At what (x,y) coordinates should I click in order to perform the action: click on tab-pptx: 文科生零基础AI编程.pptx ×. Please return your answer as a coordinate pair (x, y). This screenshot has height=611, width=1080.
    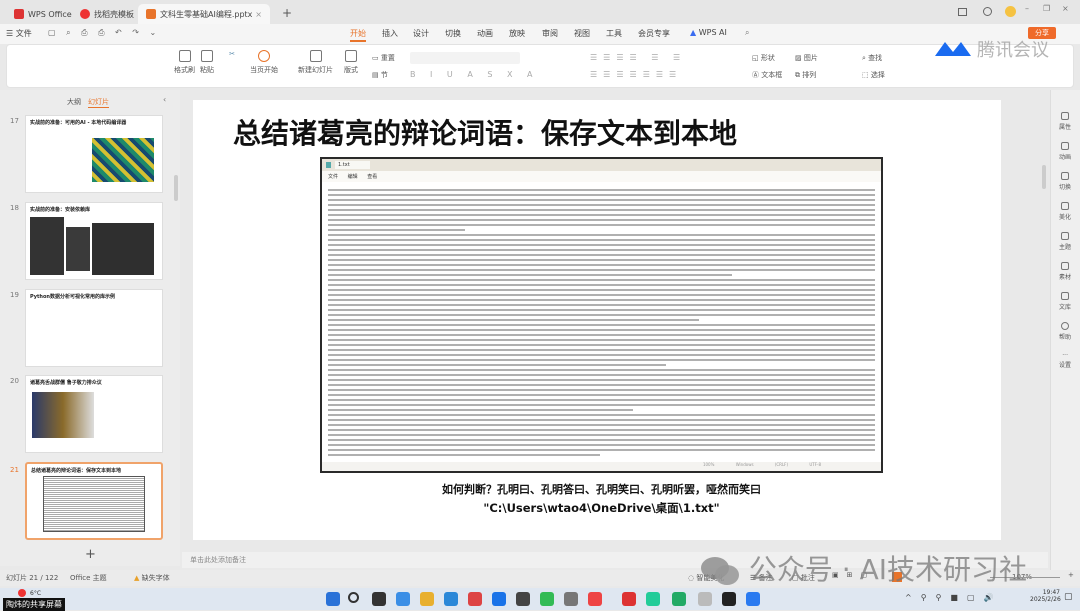
    Looking at the image, I should click on (204, 14).